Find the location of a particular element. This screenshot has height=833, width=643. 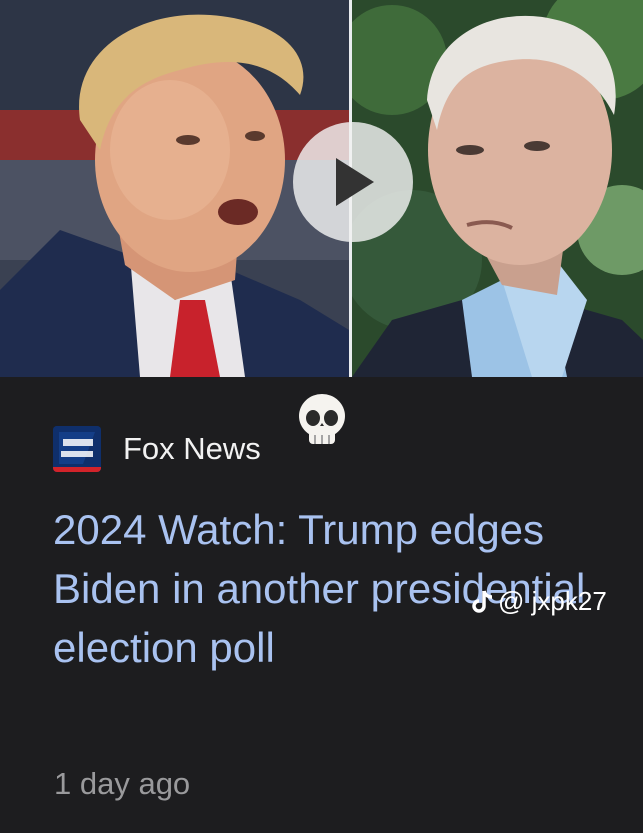

skull-emoji is located at coordinates (322, 419).